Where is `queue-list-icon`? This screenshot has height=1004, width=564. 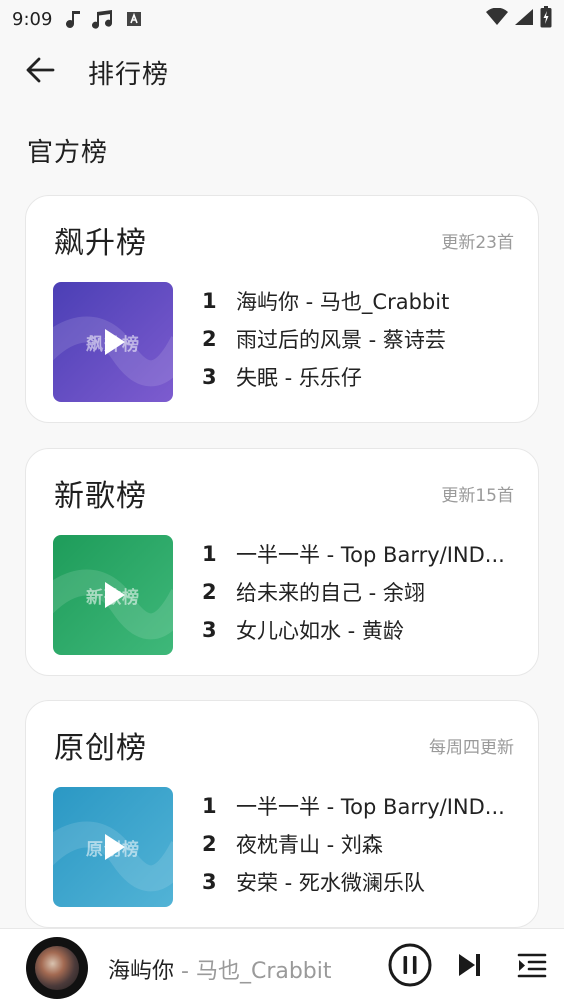
queue-list-icon is located at coordinates (532, 967).